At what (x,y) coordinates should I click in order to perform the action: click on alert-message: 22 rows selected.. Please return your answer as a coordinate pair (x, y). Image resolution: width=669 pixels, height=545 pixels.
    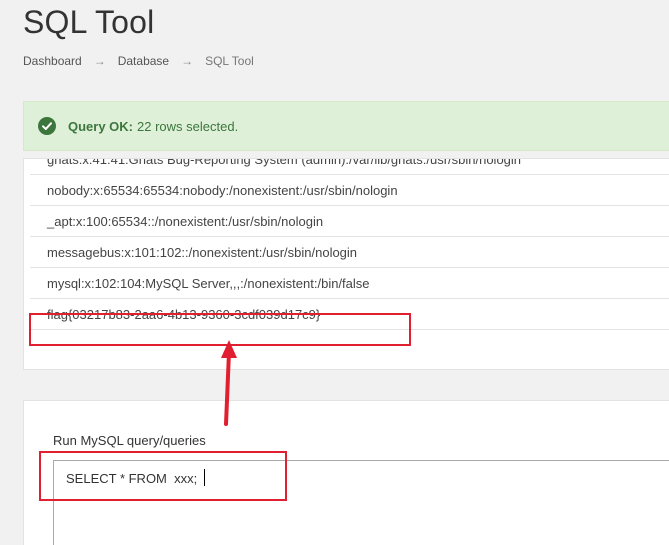
    Looking at the image, I should click on (188, 126).